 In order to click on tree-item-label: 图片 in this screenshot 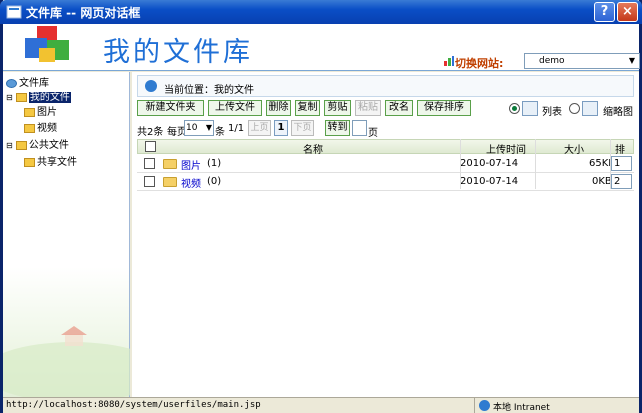, I will do `click(47, 112)`.